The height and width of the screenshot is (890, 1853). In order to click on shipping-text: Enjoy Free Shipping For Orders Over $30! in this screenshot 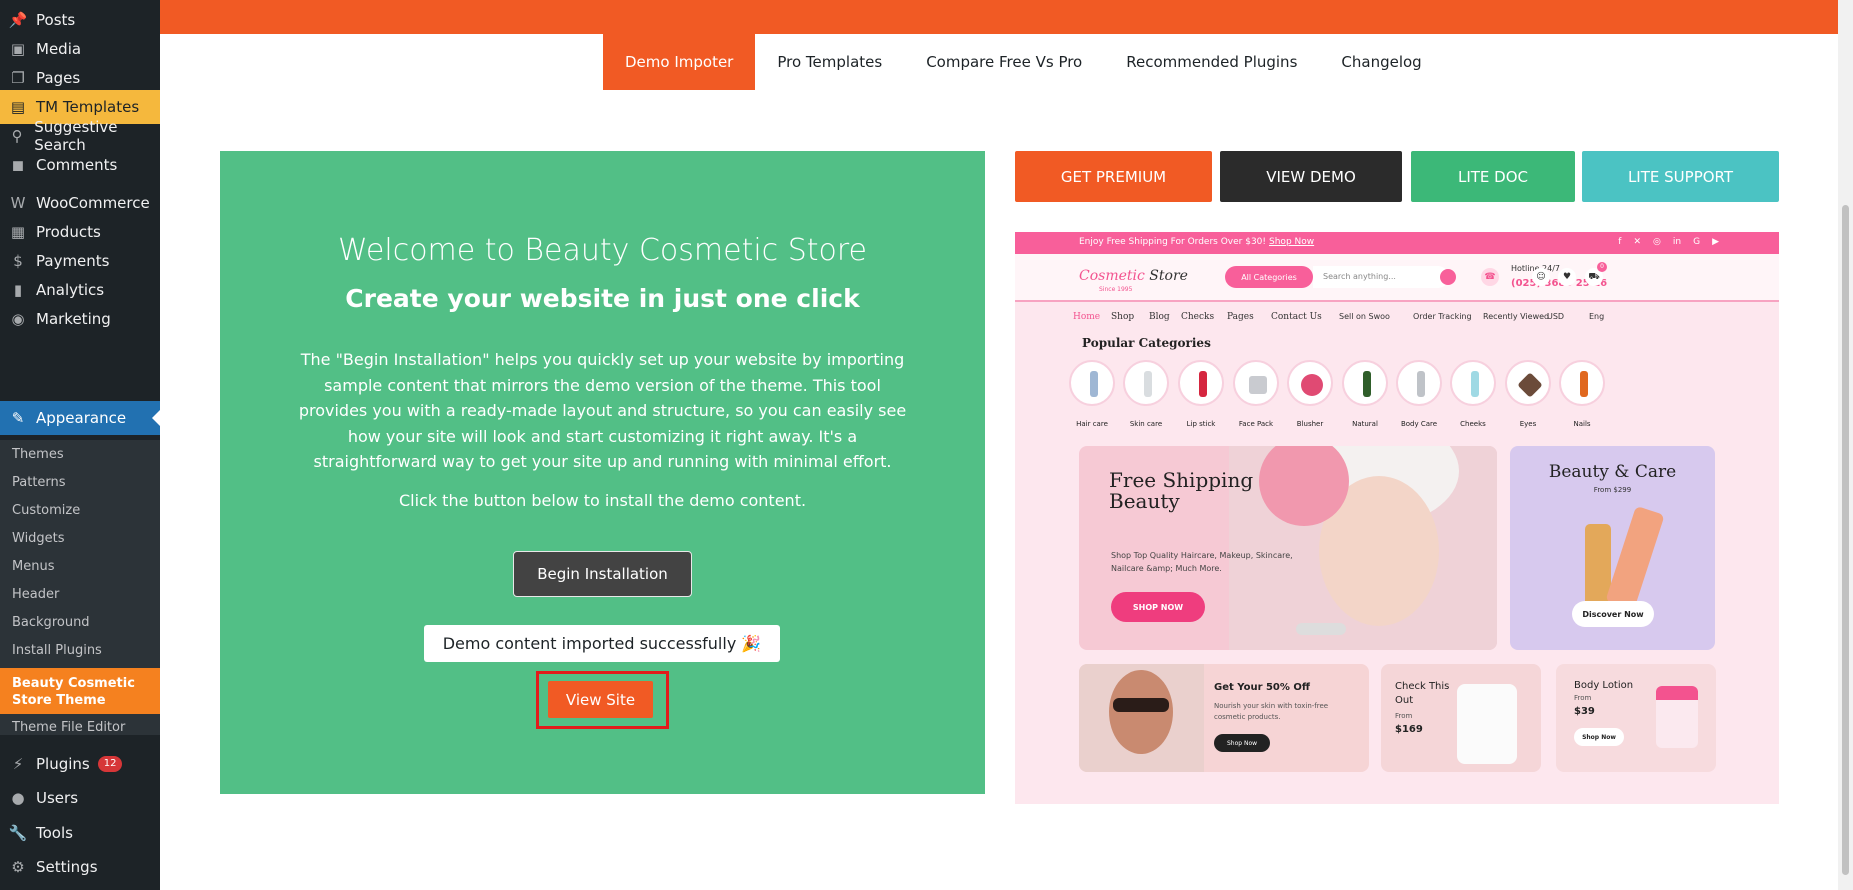, I will do `click(1173, 242)`.